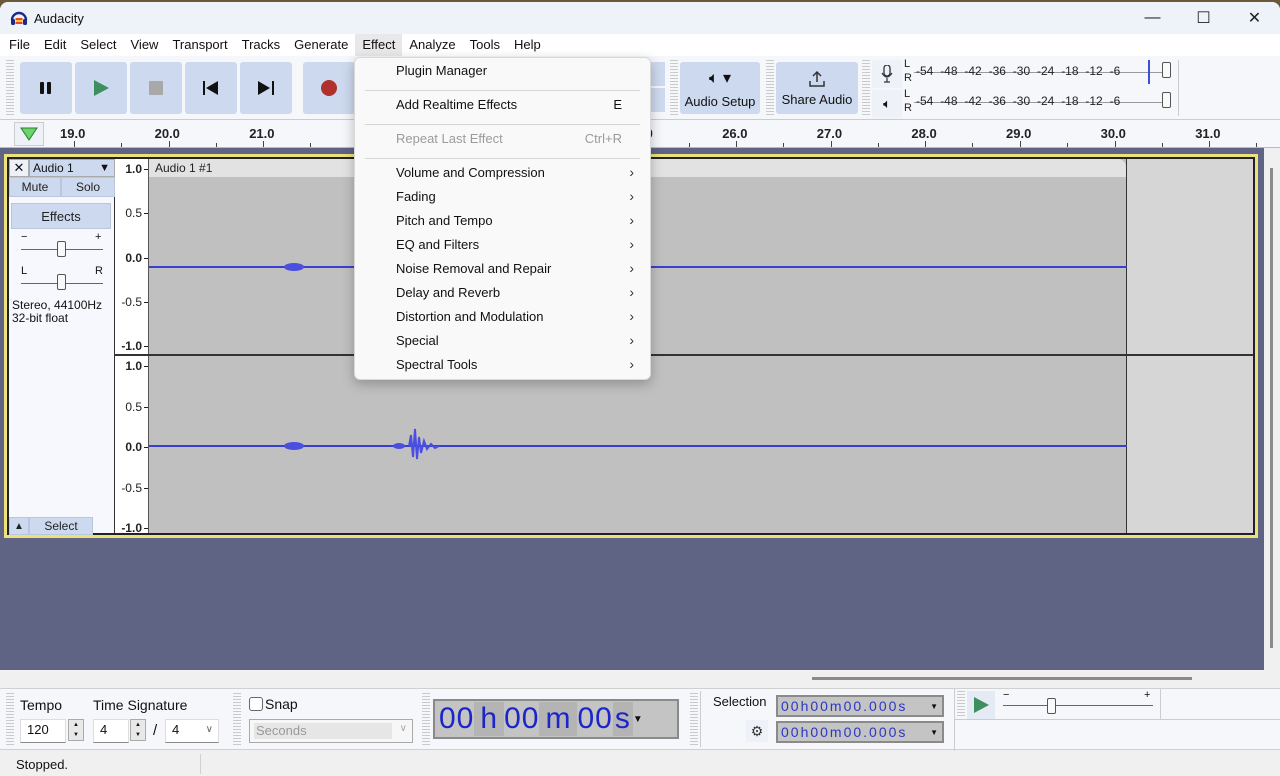 This screenshot has height=776, width=1280. I want to click on menu-file: File, so click(19, 45).